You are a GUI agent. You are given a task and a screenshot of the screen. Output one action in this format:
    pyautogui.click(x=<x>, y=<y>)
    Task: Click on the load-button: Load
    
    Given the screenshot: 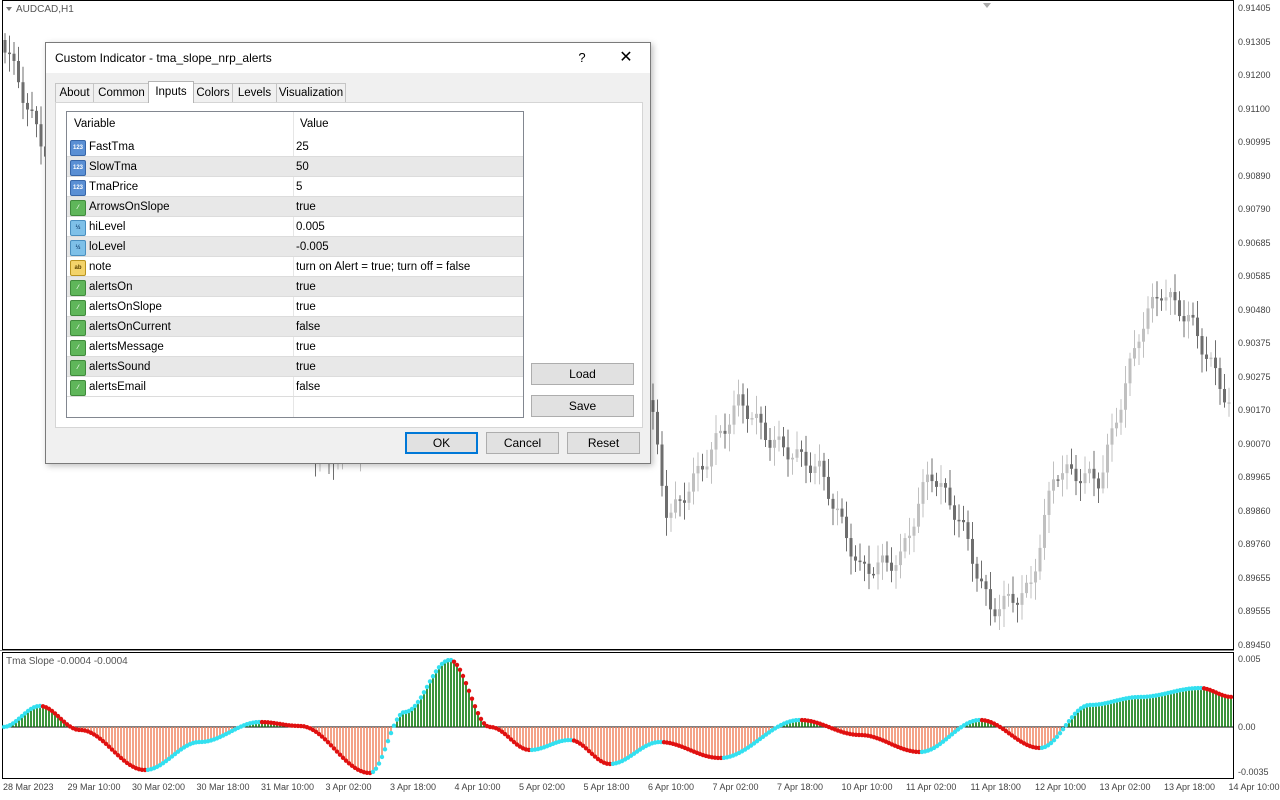 What is the action you would take?
    pyautogui.click(x=582, y=374)
    